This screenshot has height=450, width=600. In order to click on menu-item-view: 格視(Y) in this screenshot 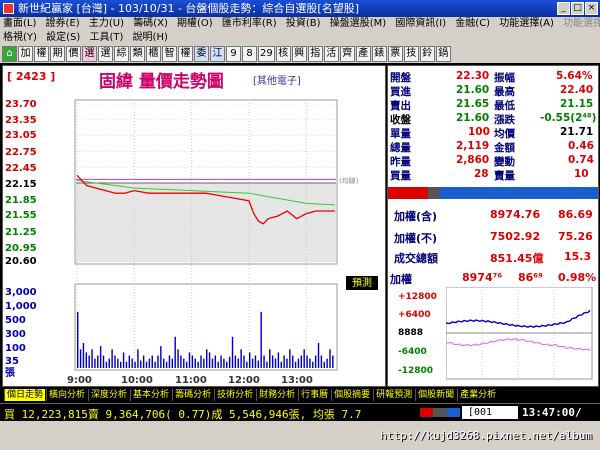, I will do `click(20, 37)`.